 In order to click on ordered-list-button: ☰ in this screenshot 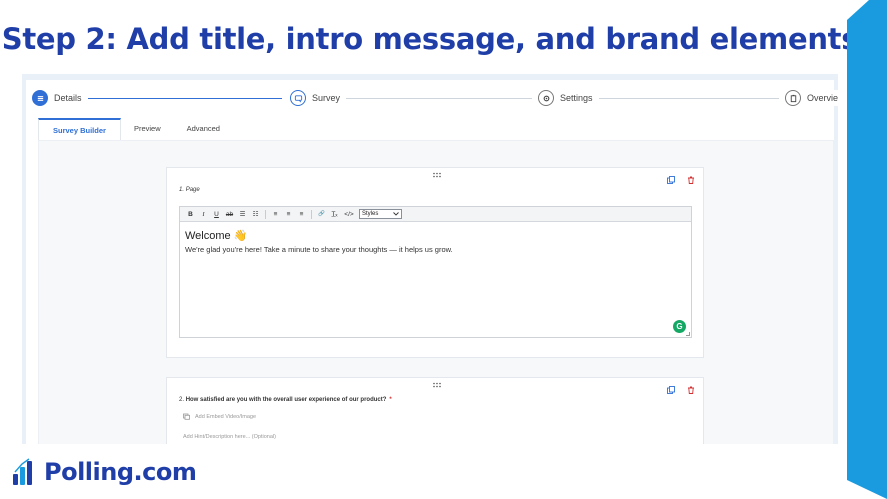, I will do `click(242, 214)`.